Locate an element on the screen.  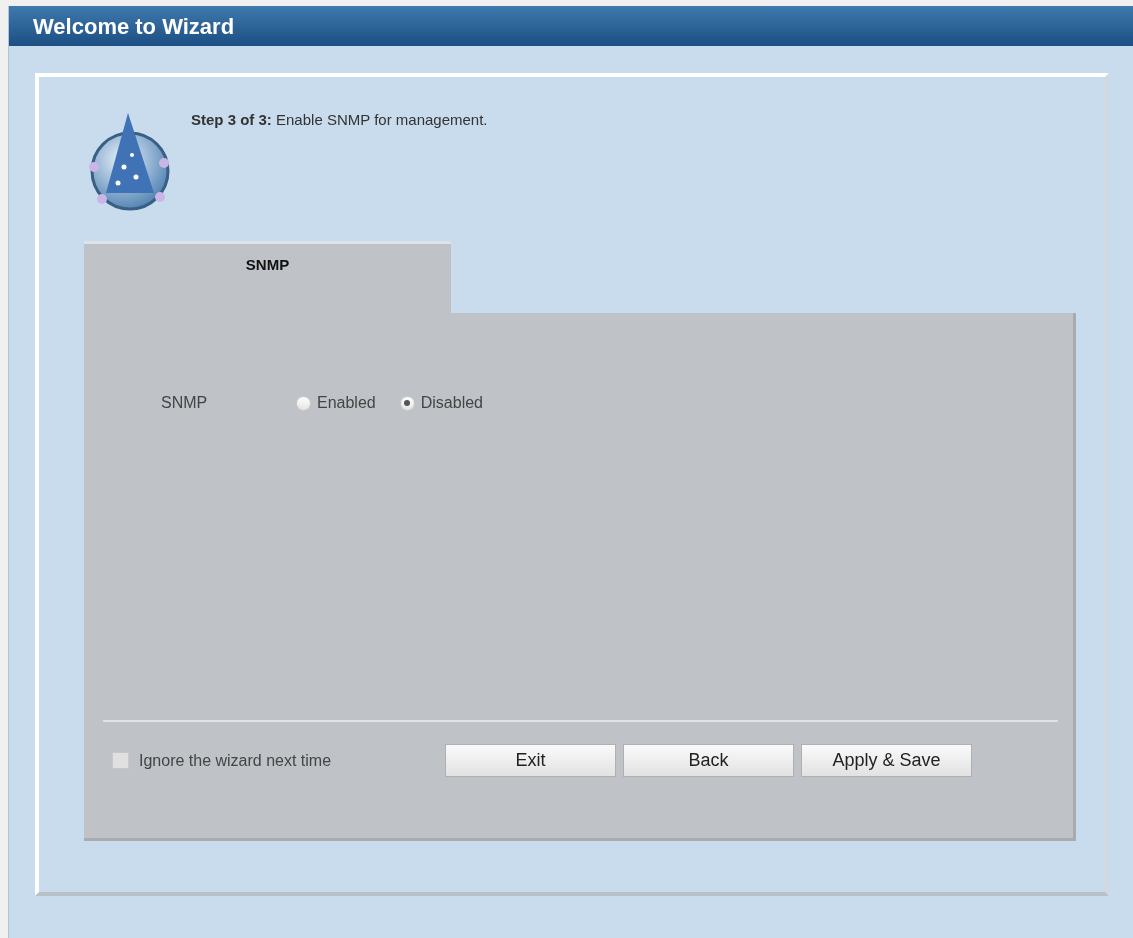
radio-label: Enabled is located at coordinates (346, 403).